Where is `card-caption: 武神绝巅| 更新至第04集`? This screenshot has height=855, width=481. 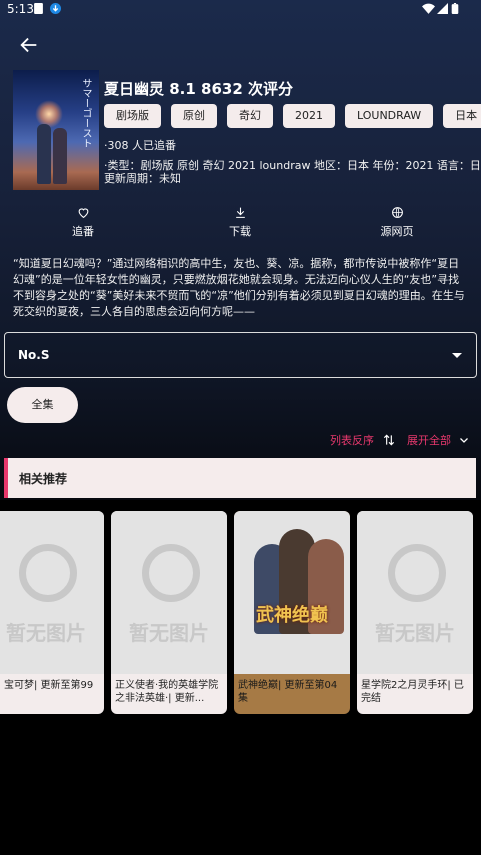 card-caption: 武神绝巅| 更新至第04集 is located at coordinates (288, 692).